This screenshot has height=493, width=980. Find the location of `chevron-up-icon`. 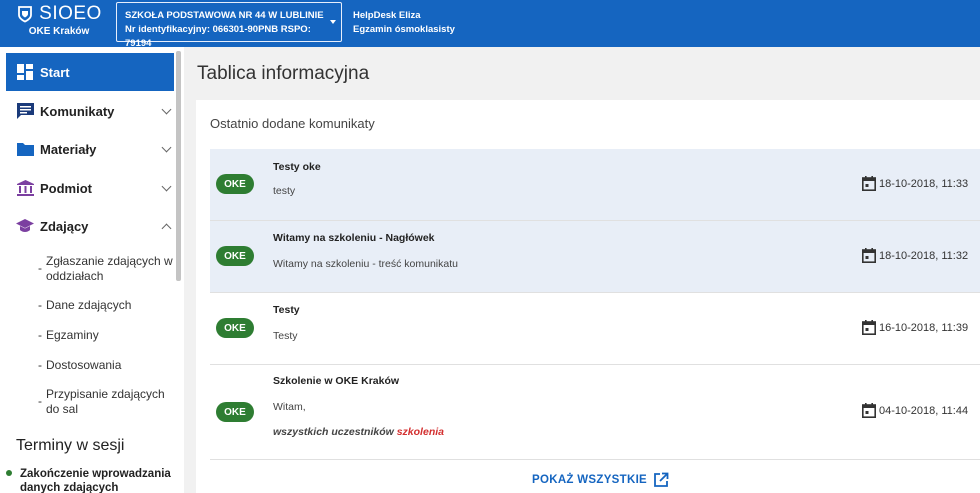

chevron-up-icon is located at coordinates (166, 228).